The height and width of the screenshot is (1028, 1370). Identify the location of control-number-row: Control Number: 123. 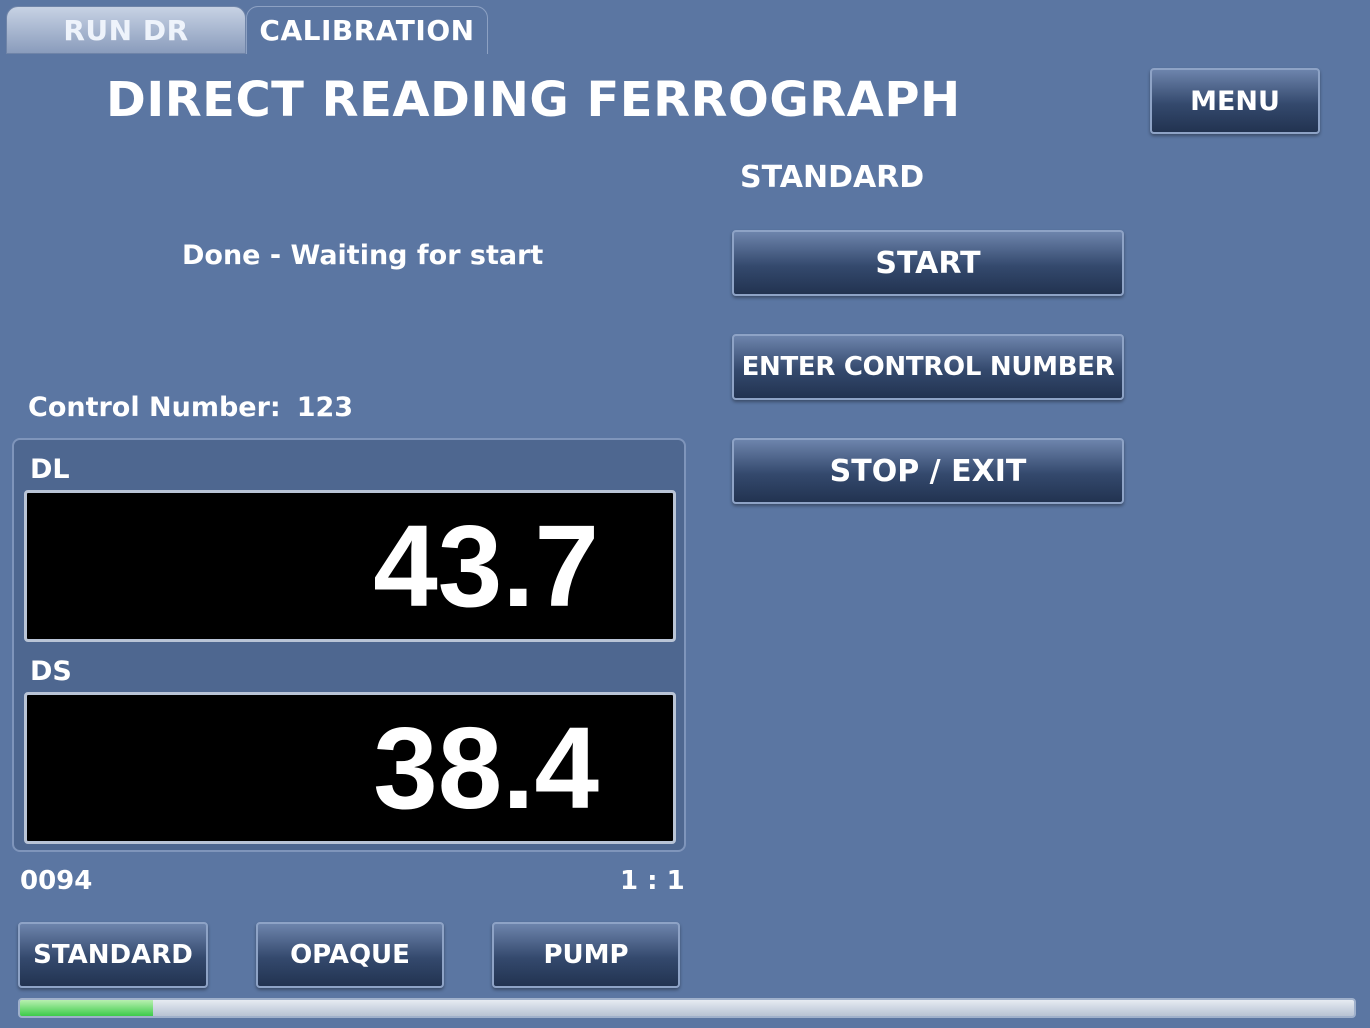
(190, 407).